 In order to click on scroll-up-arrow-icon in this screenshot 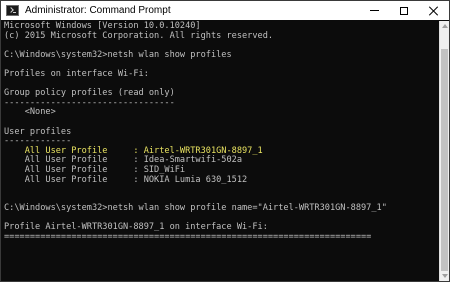, I will do `click(445, 26)`.